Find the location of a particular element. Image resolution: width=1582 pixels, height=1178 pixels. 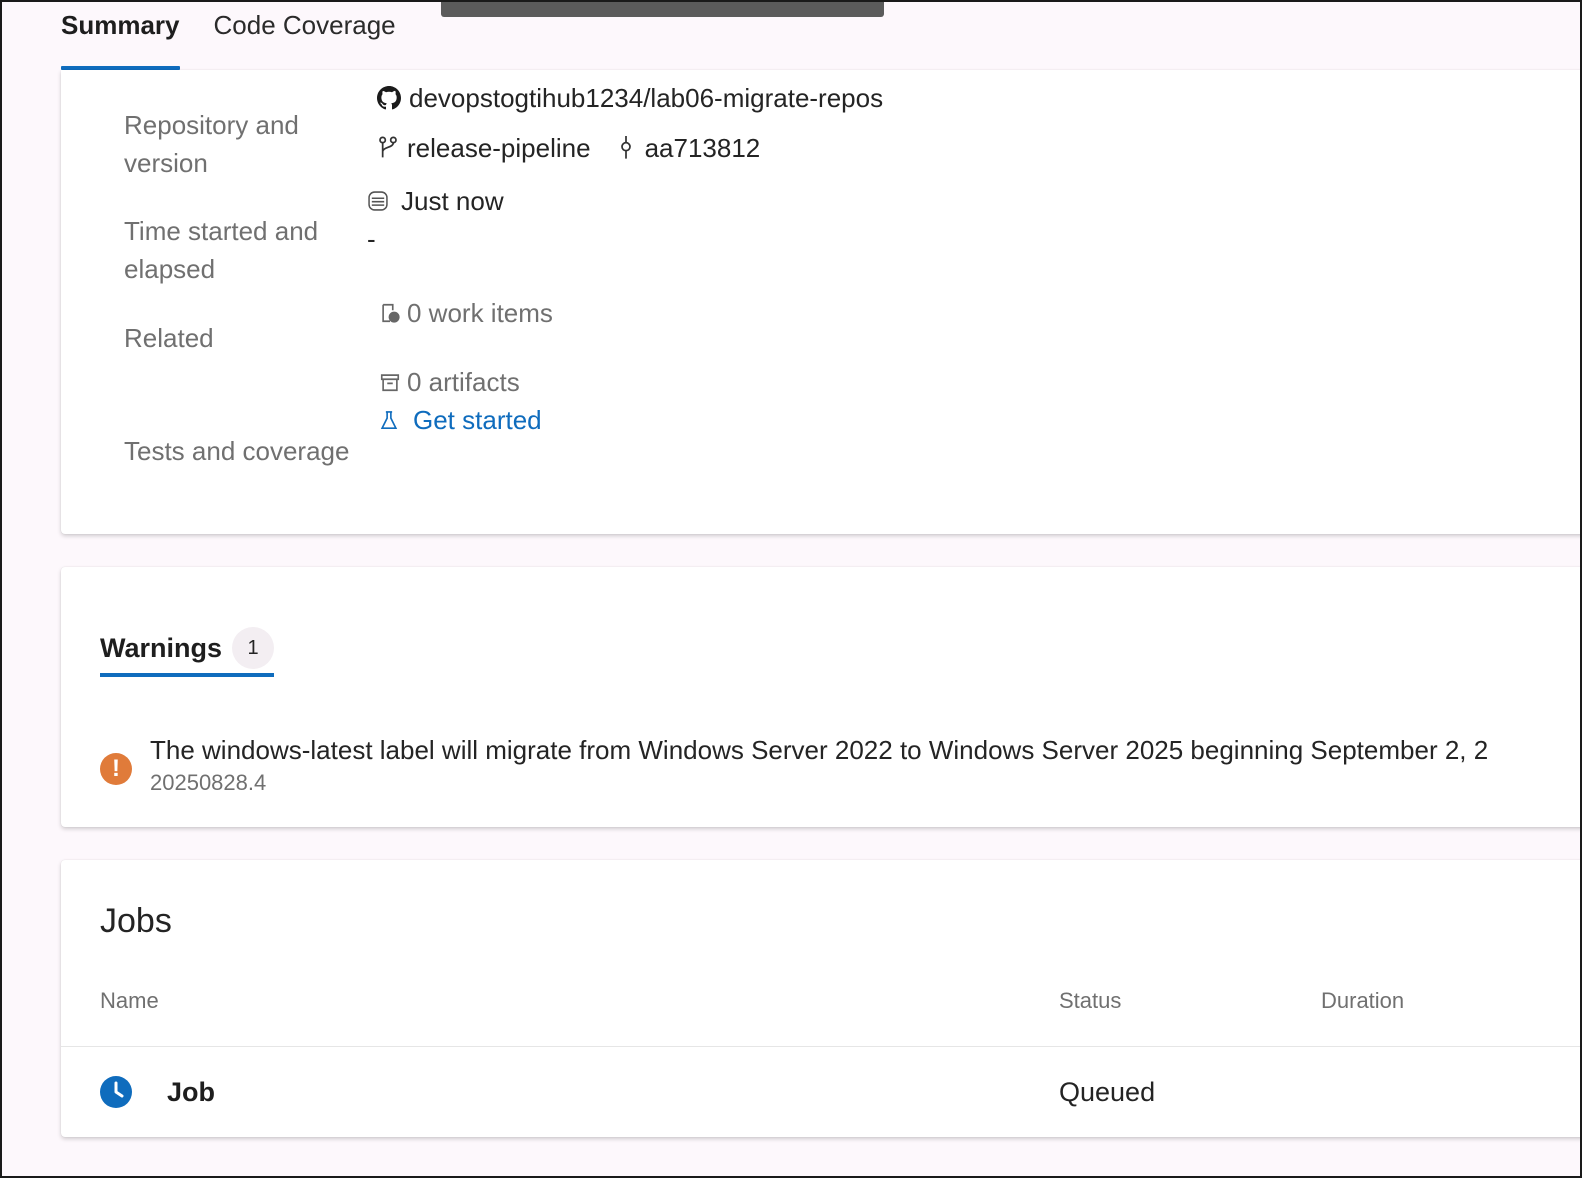

related-label: Related is located at coordinates (169, 338).